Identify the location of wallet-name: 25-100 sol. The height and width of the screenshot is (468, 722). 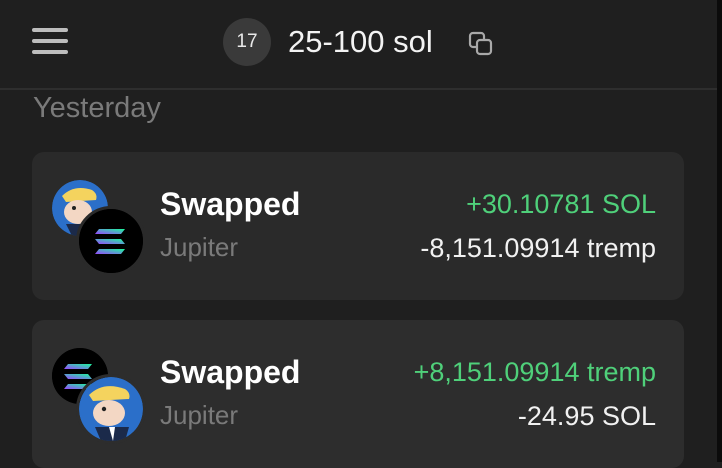
(360, 42).